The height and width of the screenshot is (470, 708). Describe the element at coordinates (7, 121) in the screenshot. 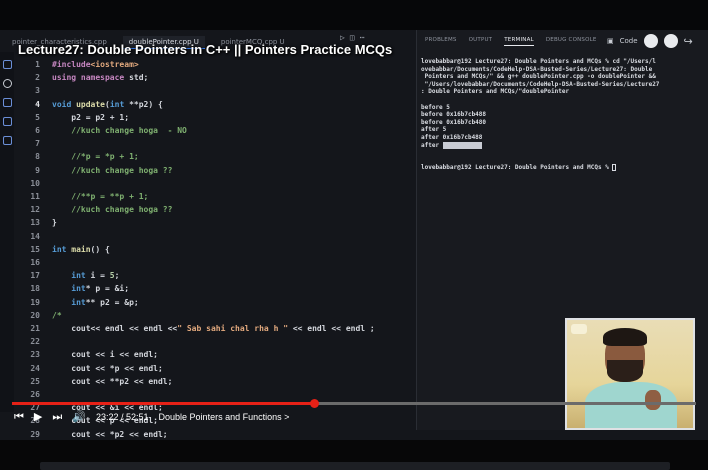

I see `run-debug-icon` at that location.